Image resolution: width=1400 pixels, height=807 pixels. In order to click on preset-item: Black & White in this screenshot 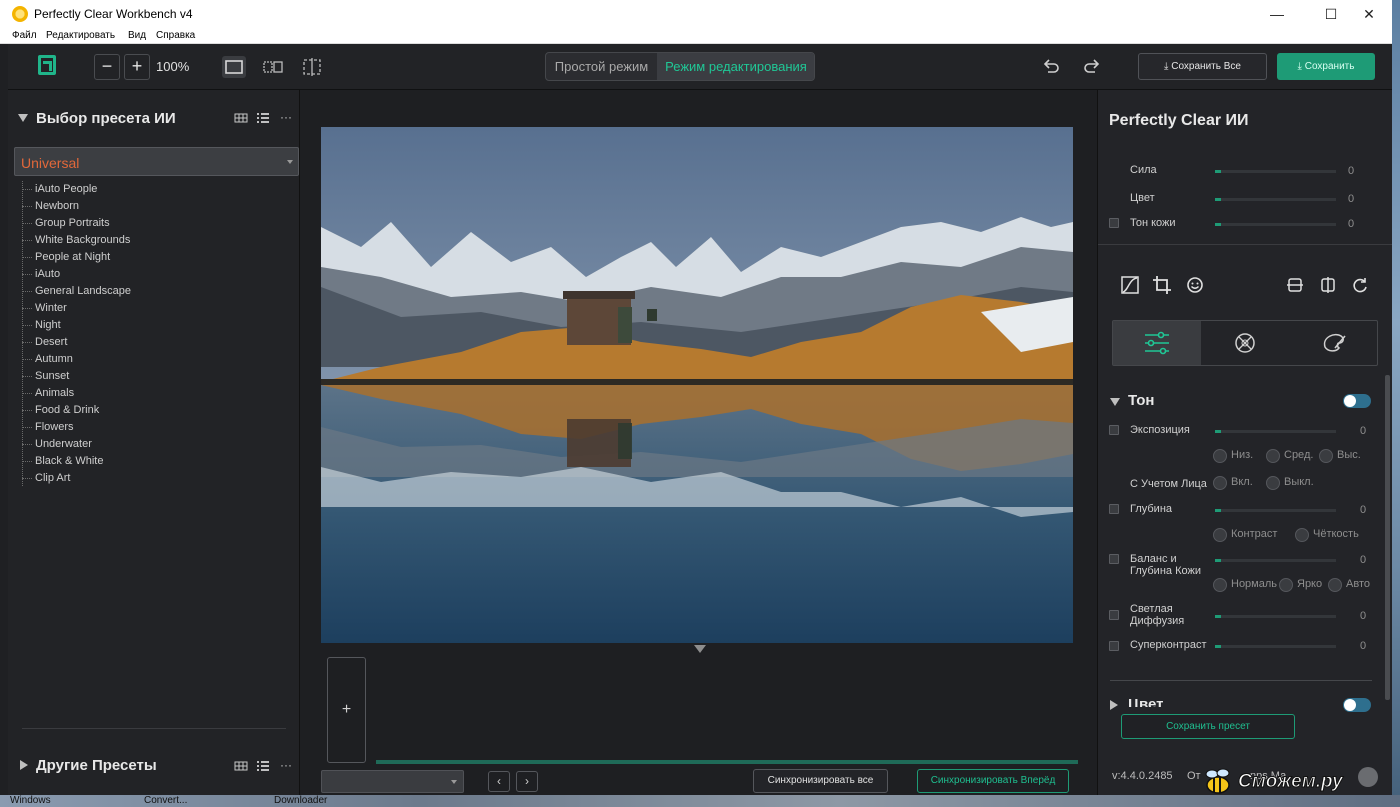, I will do `click(62, 461)`.